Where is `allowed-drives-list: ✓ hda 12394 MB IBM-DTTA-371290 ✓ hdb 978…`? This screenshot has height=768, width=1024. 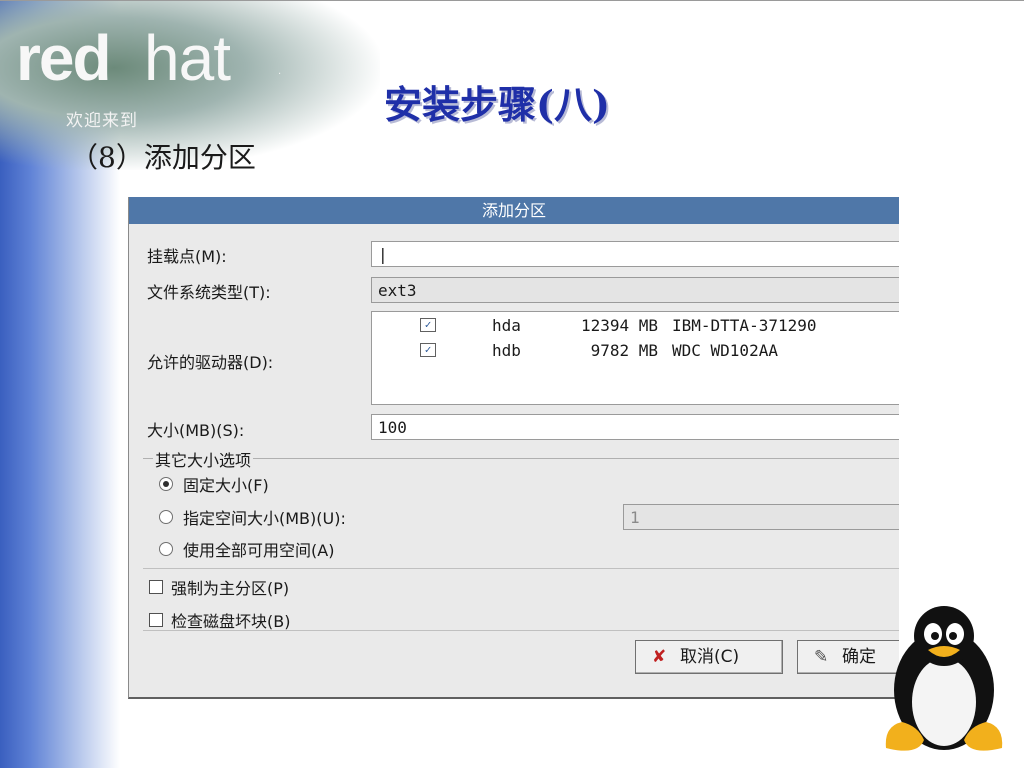
allowed-drives-list: ✓ hda 12394 MB IBM-DTTA-371290 ✓ hdb 978… is located at coordinates (635, 358).